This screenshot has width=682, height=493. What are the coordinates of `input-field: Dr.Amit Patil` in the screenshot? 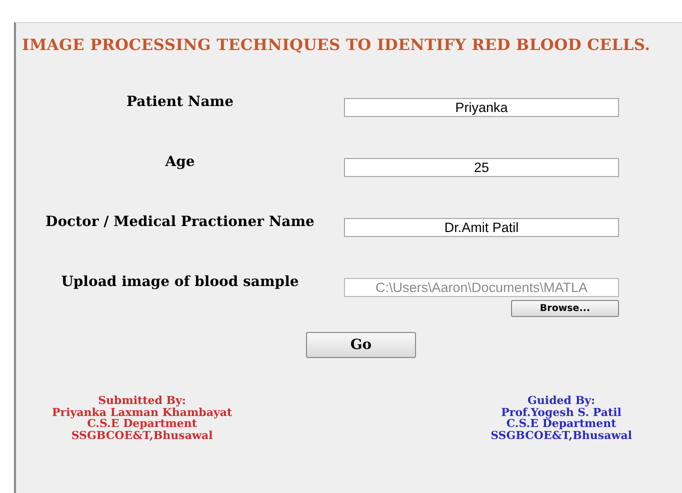 It's located at (481, 227).